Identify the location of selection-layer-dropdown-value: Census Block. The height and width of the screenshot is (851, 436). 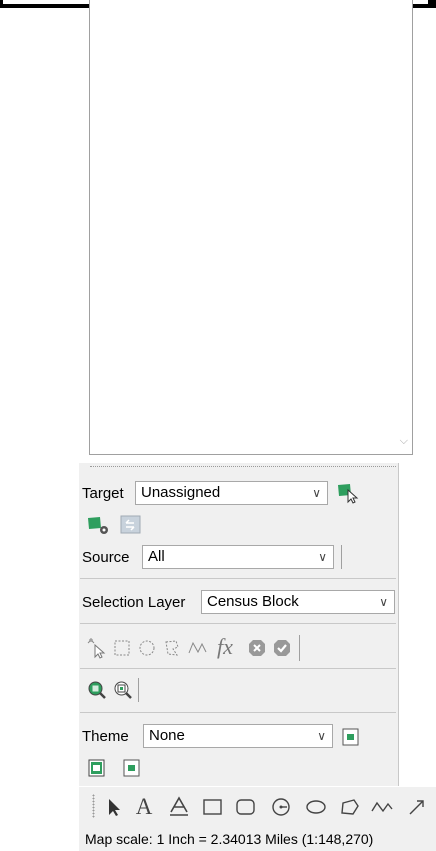
(253, 601).